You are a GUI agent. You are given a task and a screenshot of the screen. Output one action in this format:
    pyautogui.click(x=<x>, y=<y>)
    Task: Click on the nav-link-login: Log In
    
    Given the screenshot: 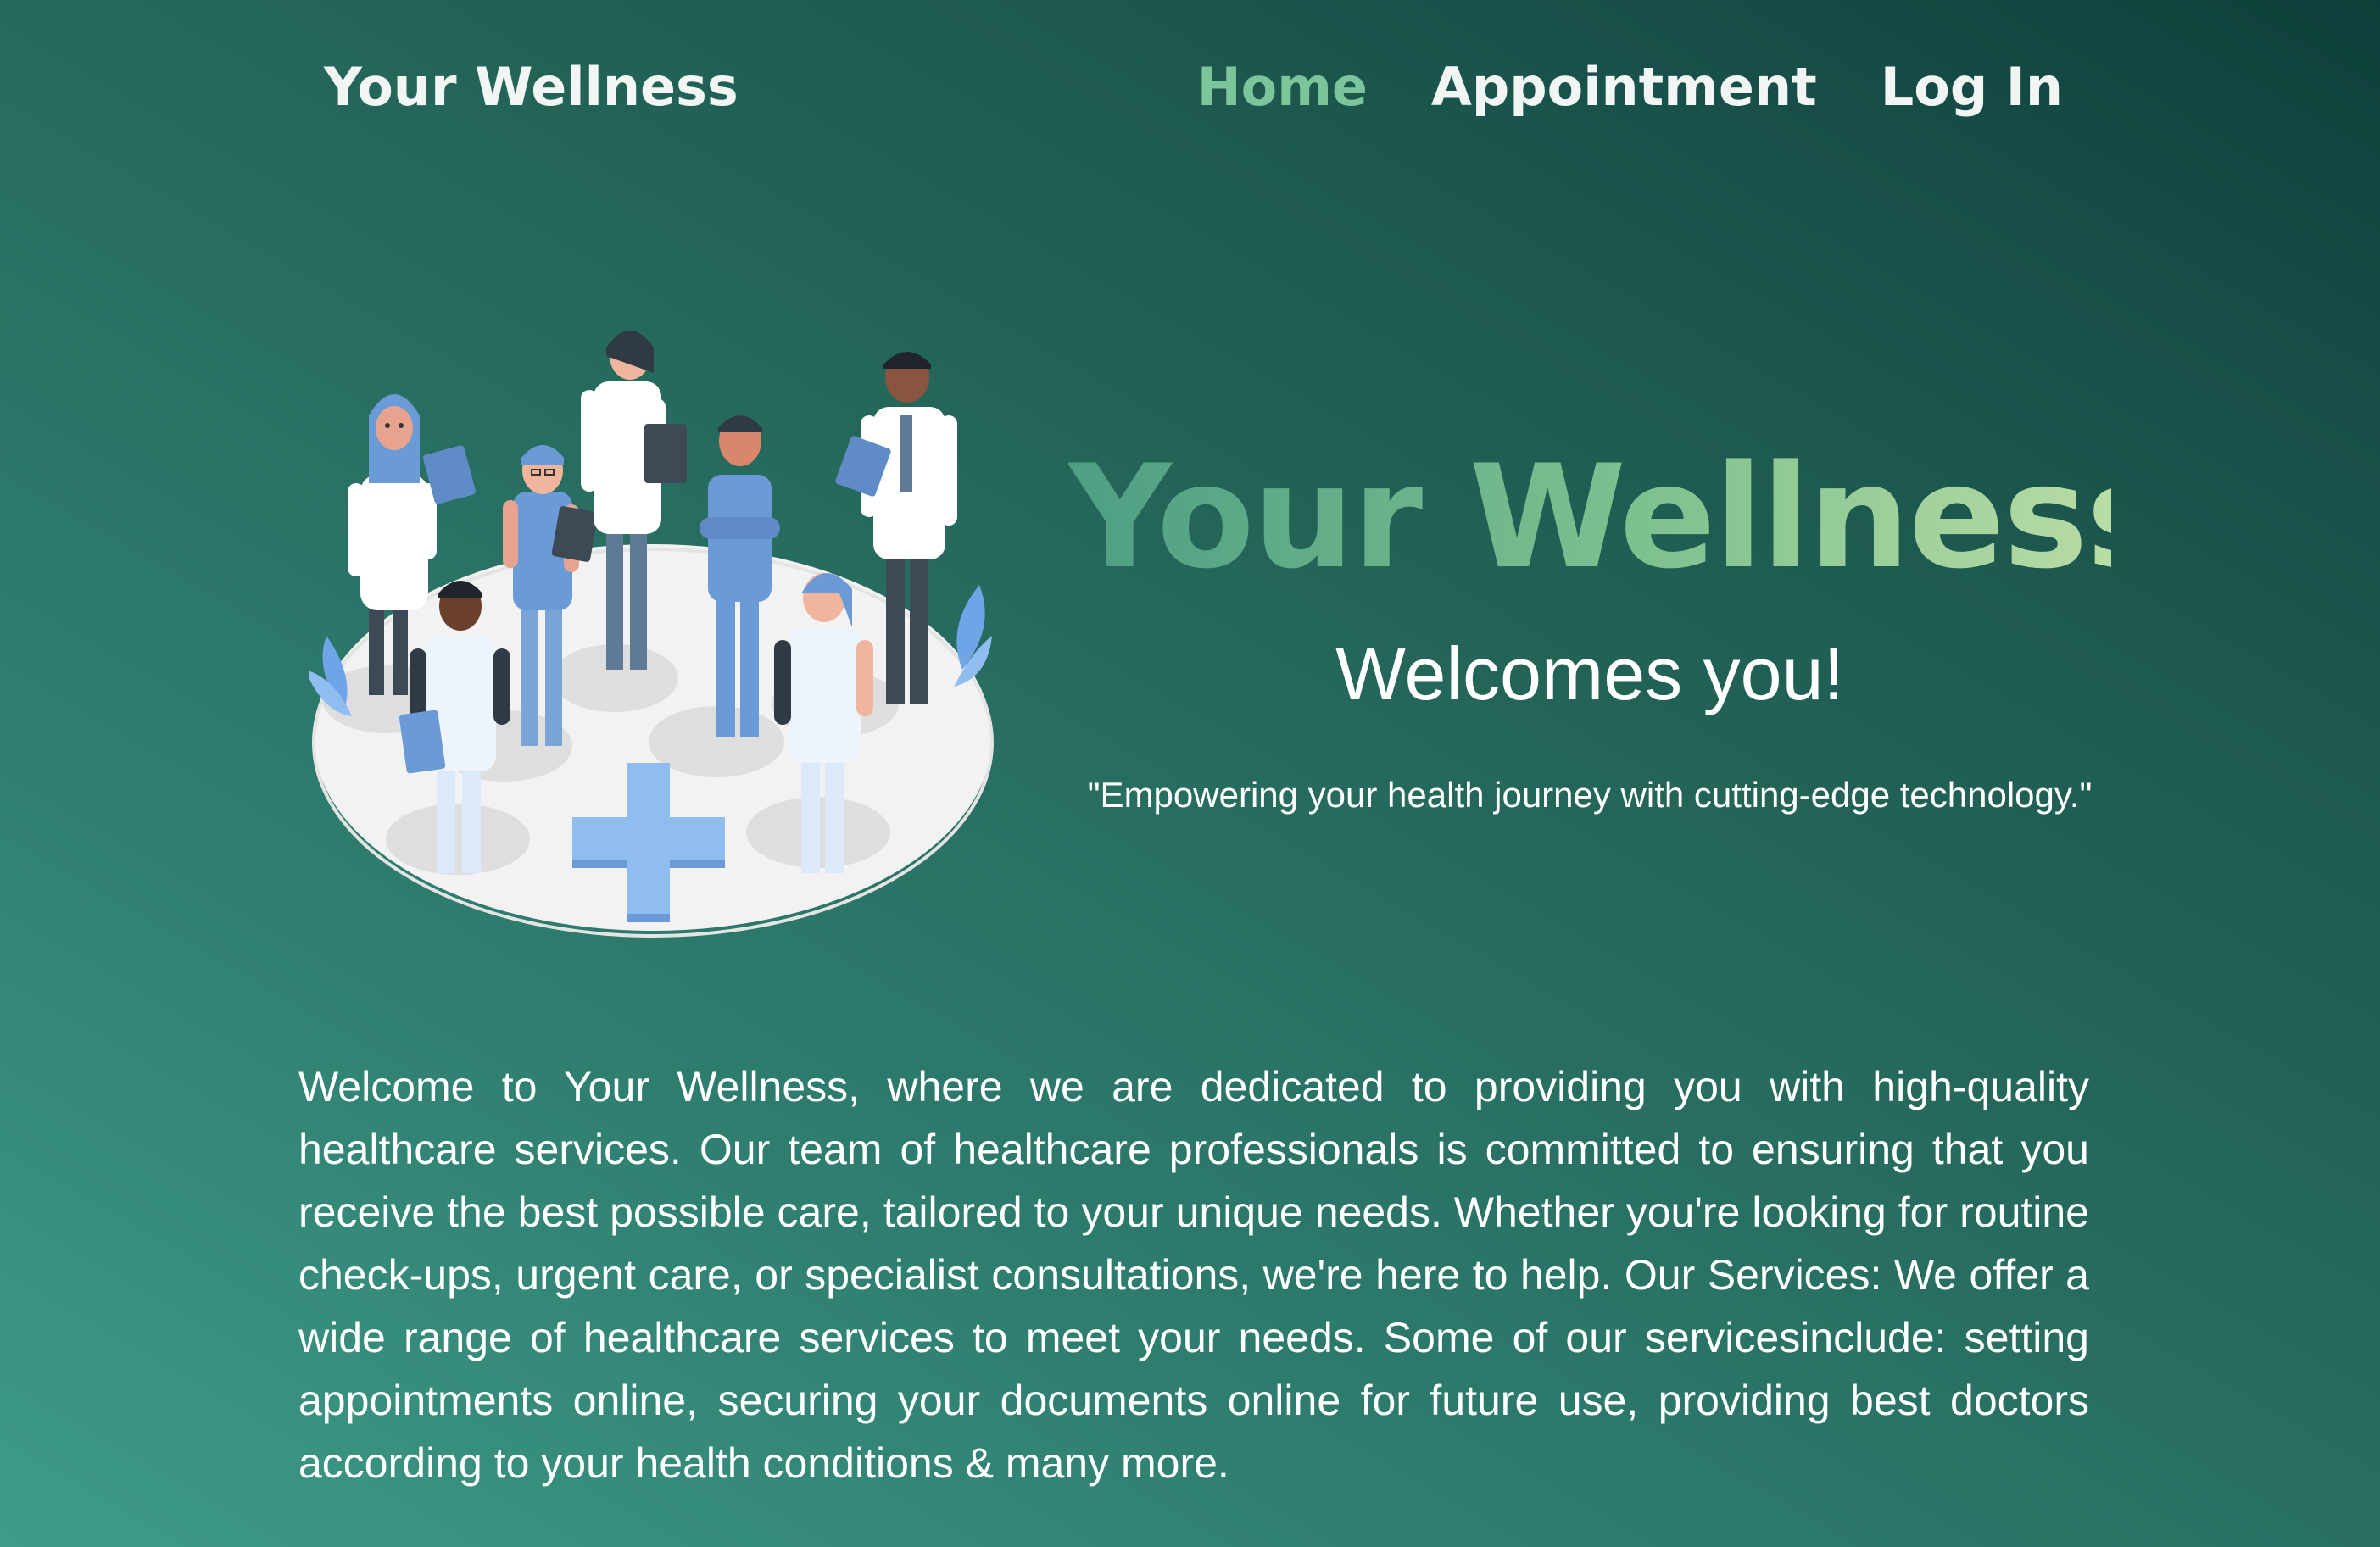 What is the action you would take?
    pyautogui.click(x=1972, y=87)
    